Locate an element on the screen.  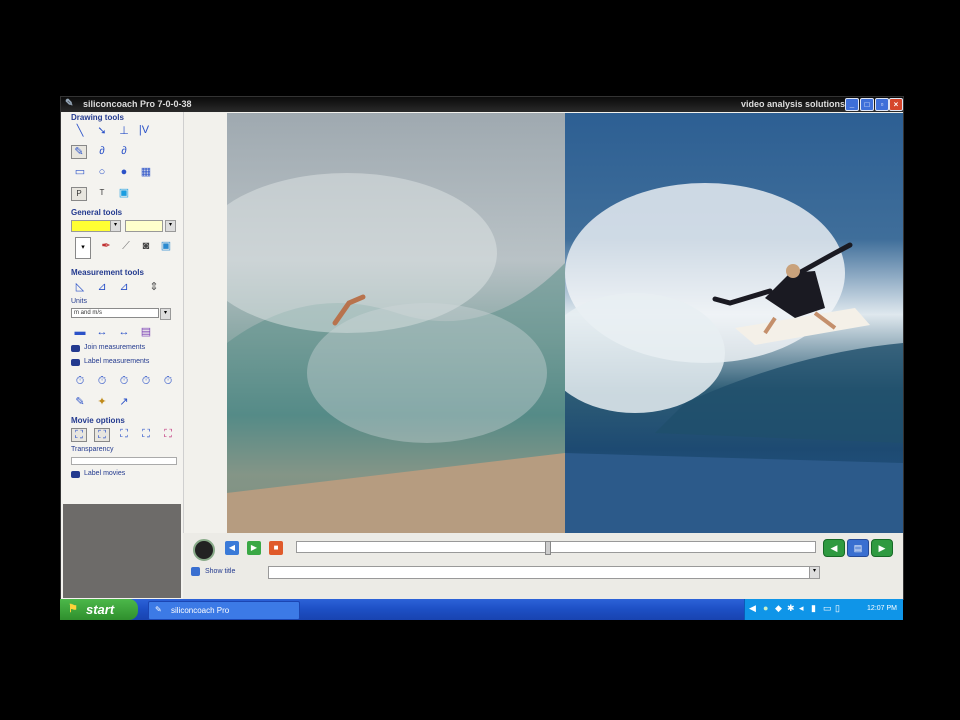
tray-display-icon: ▭ is located at coordinates (827, 608).